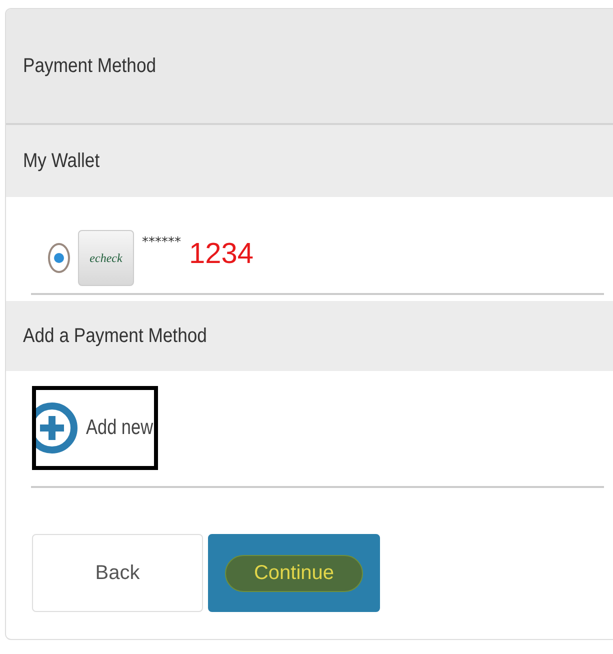 The height and width of the screenshot is (654, 613). What do you see at coordinates (95, 428) in the screenshot?
I see `add-new-button: Add new` at bounding box center [95, 428].